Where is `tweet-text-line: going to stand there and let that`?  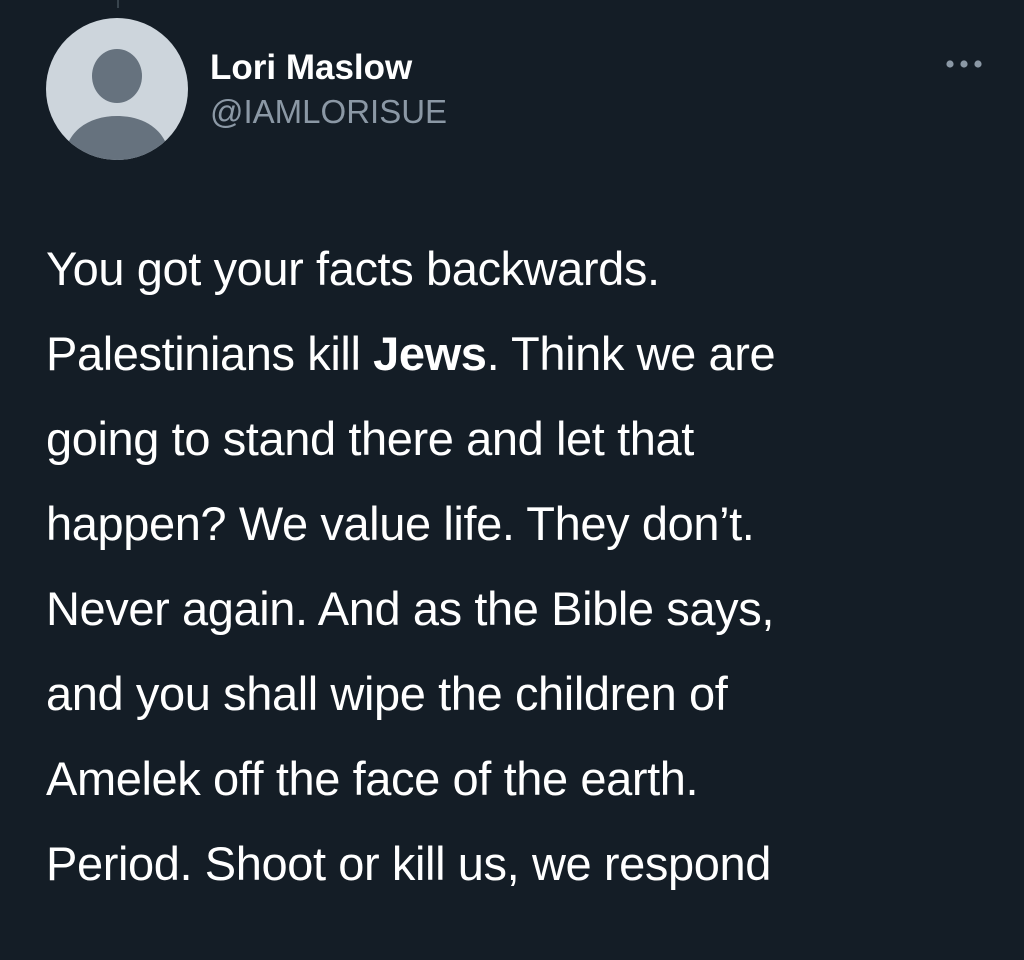 tweet-text-line: going to stand there and let that is located at coordinates (511, 438).